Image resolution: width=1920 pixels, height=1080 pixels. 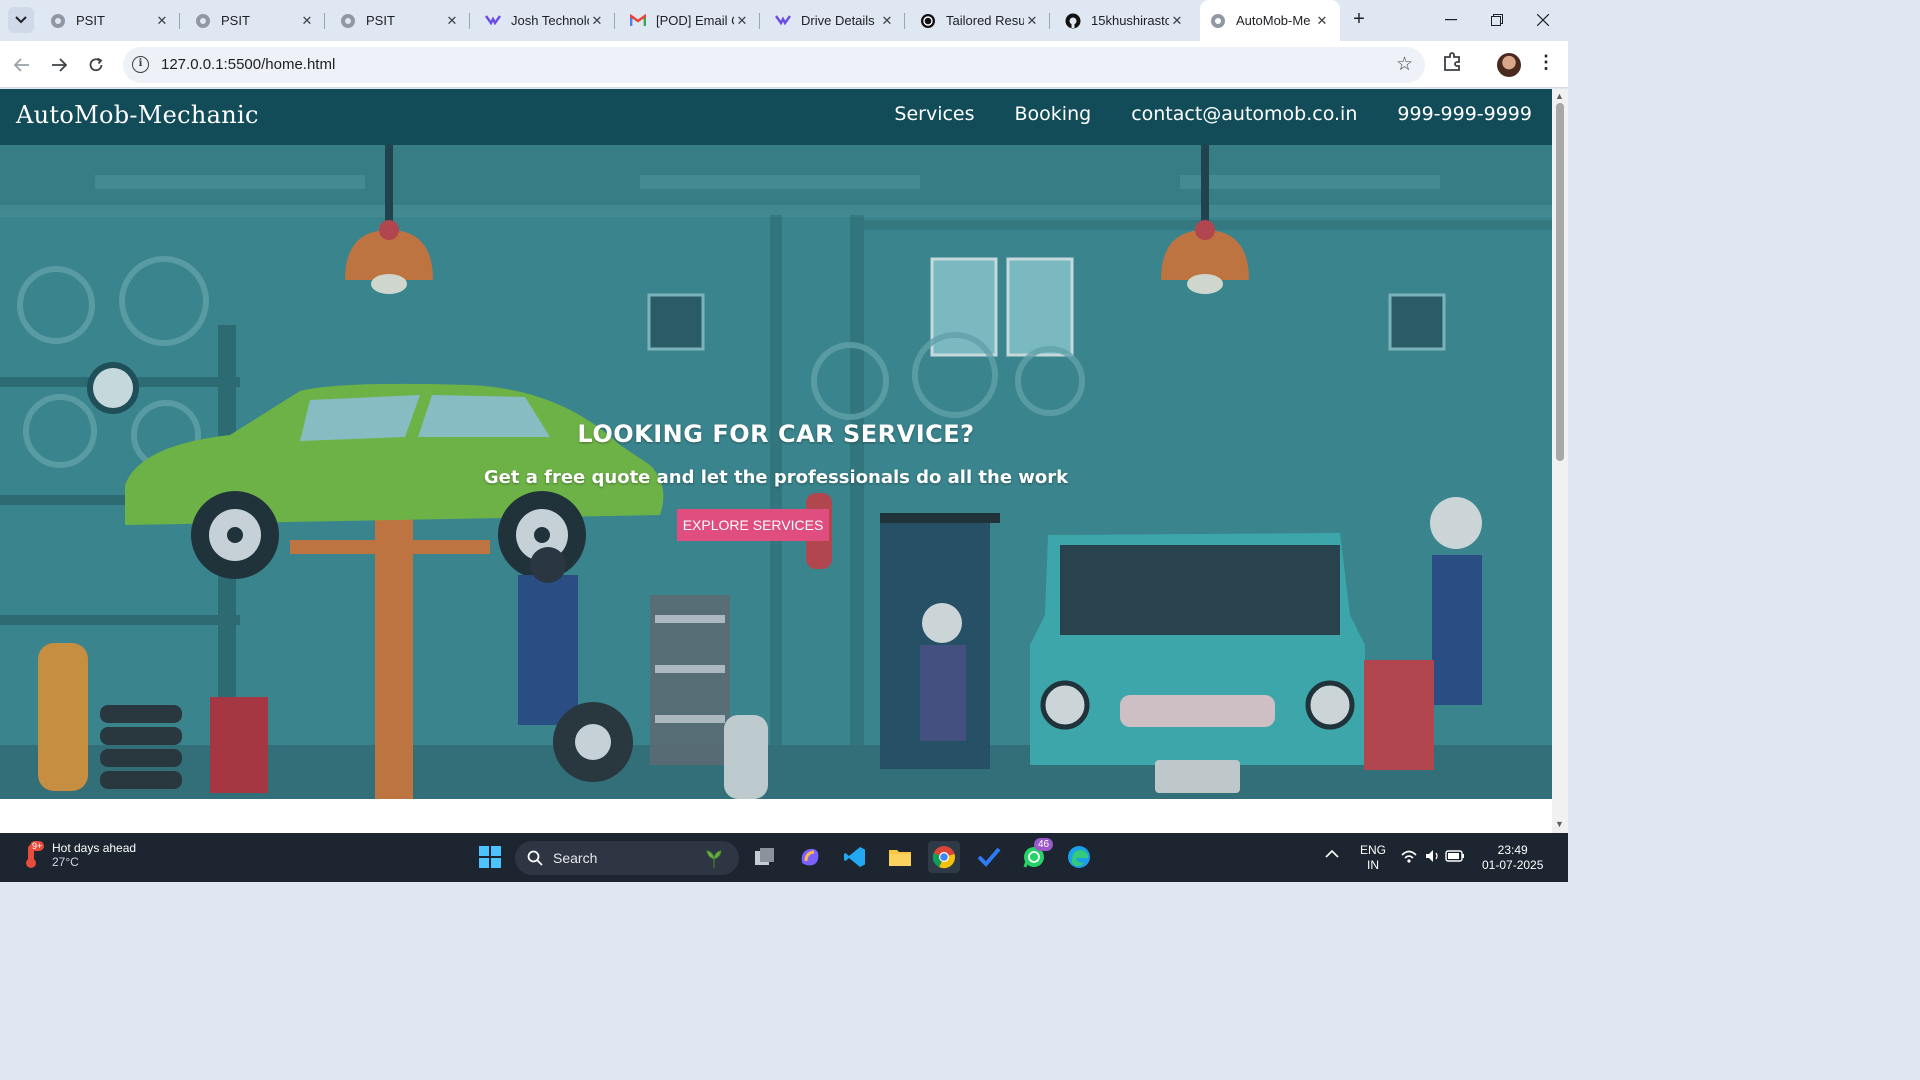 I want to click on todo-button, so click(x=989, y=857).